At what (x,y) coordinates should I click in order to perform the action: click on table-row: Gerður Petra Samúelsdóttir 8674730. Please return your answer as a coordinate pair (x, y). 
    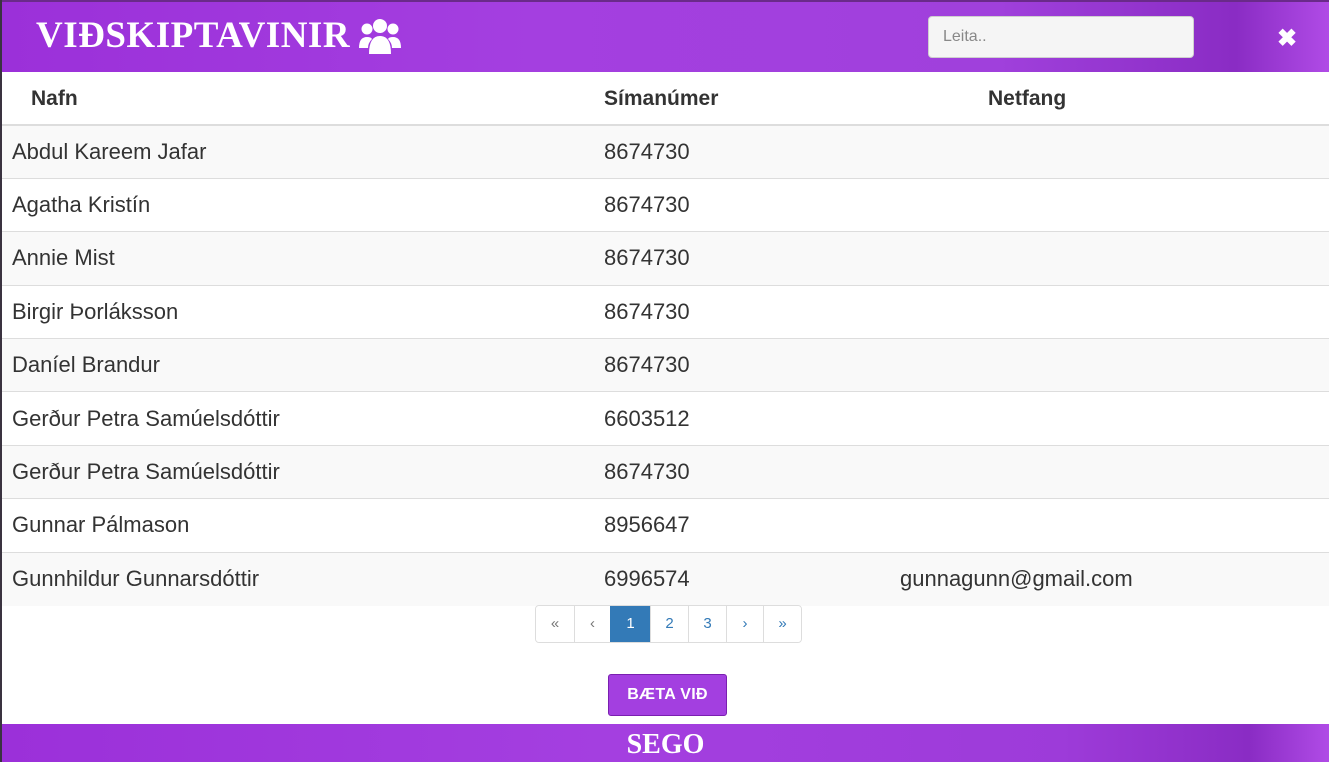
    Looking at the image, I should click on (665, 471).